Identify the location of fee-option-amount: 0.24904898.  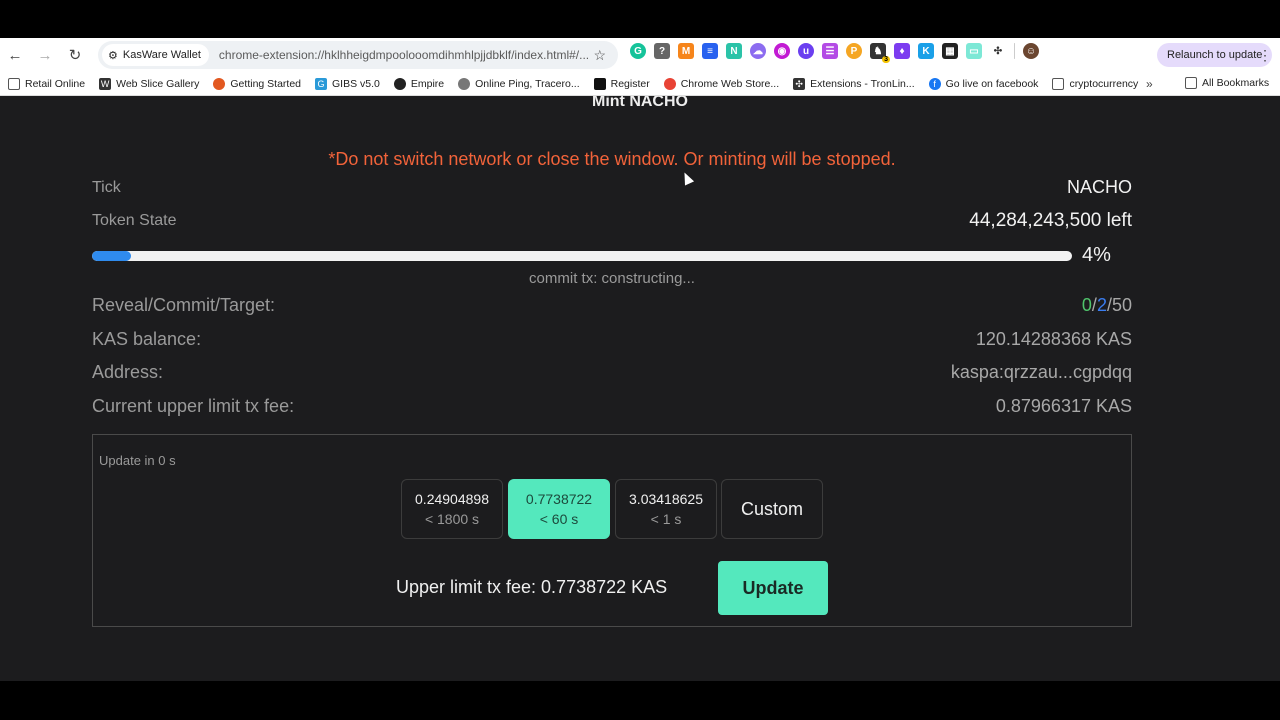
(452, 499).